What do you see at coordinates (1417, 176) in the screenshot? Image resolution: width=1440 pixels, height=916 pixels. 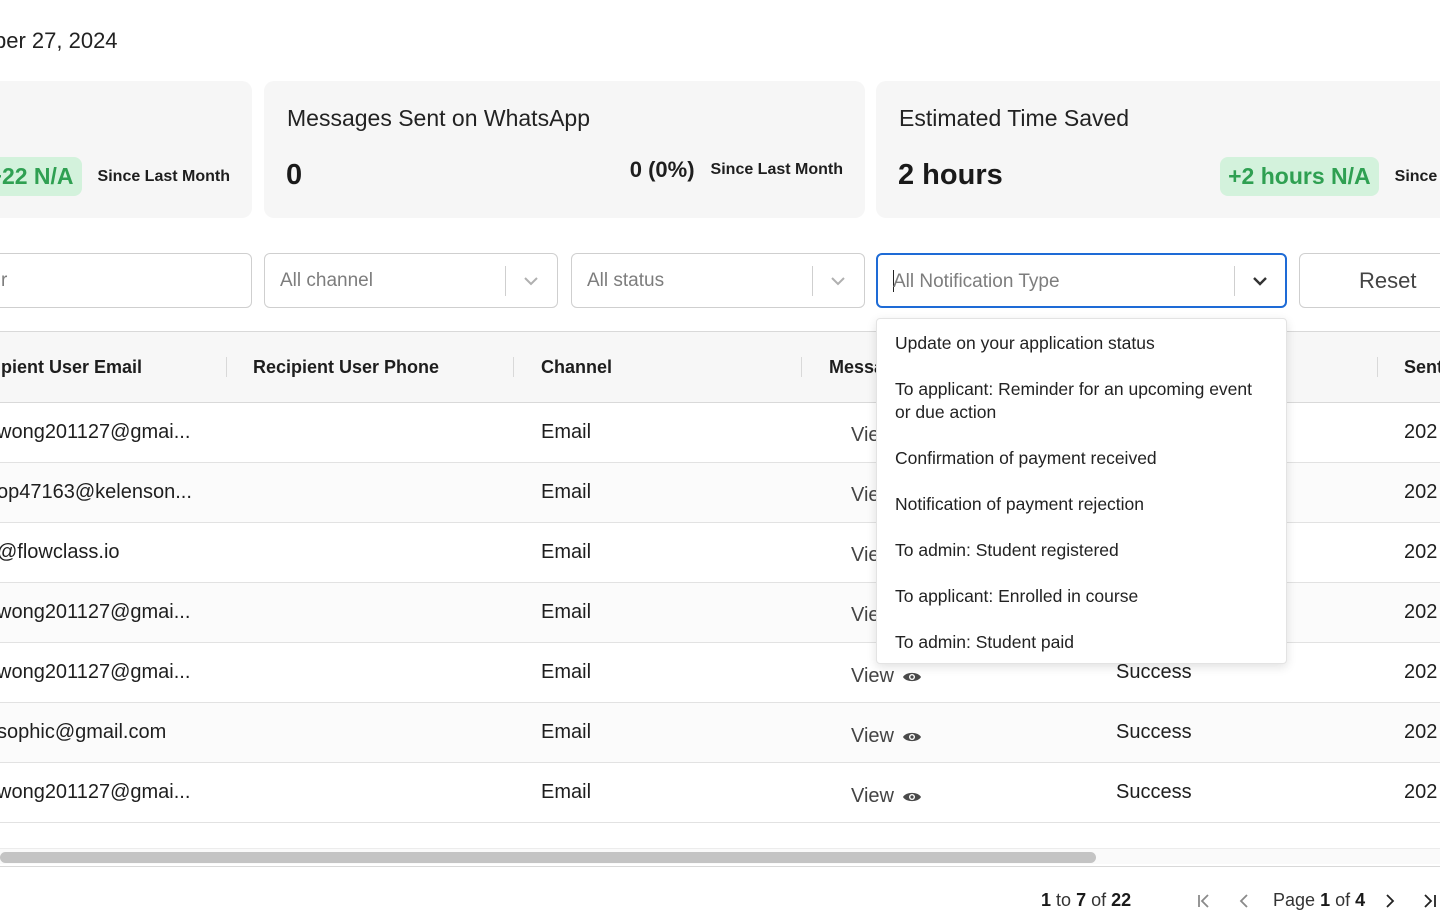 I see `since-label: Since Last Mon` at bounding box center [1417, 176].